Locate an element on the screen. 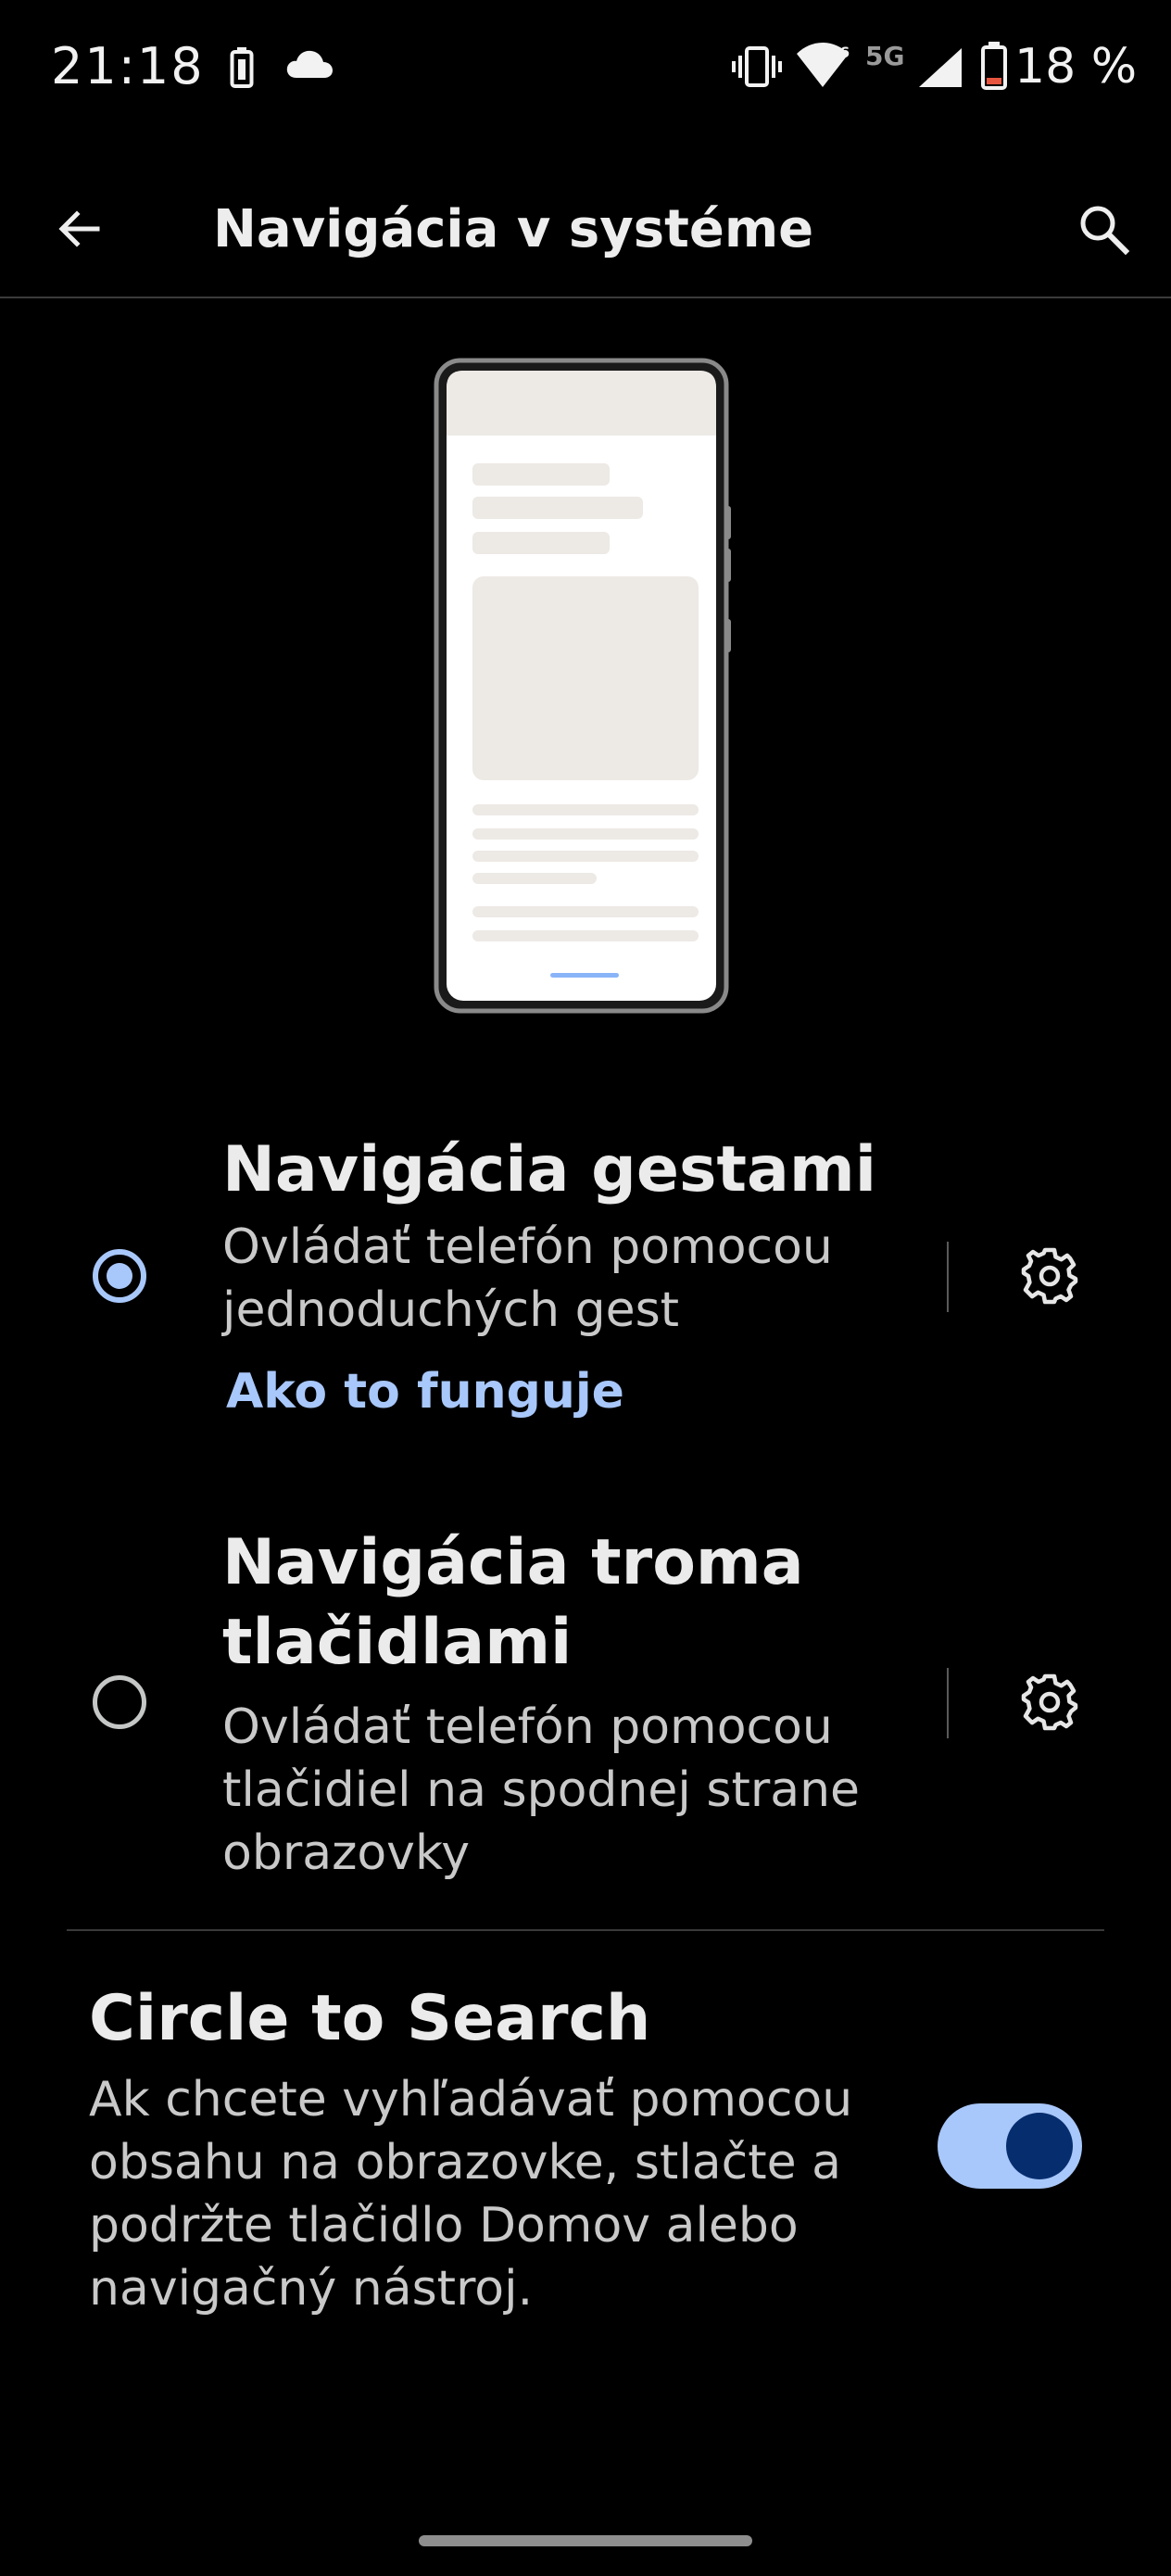 This screenshot has height=2576, width=1171. battery-saver-icon is located at coordinates (242, 68).